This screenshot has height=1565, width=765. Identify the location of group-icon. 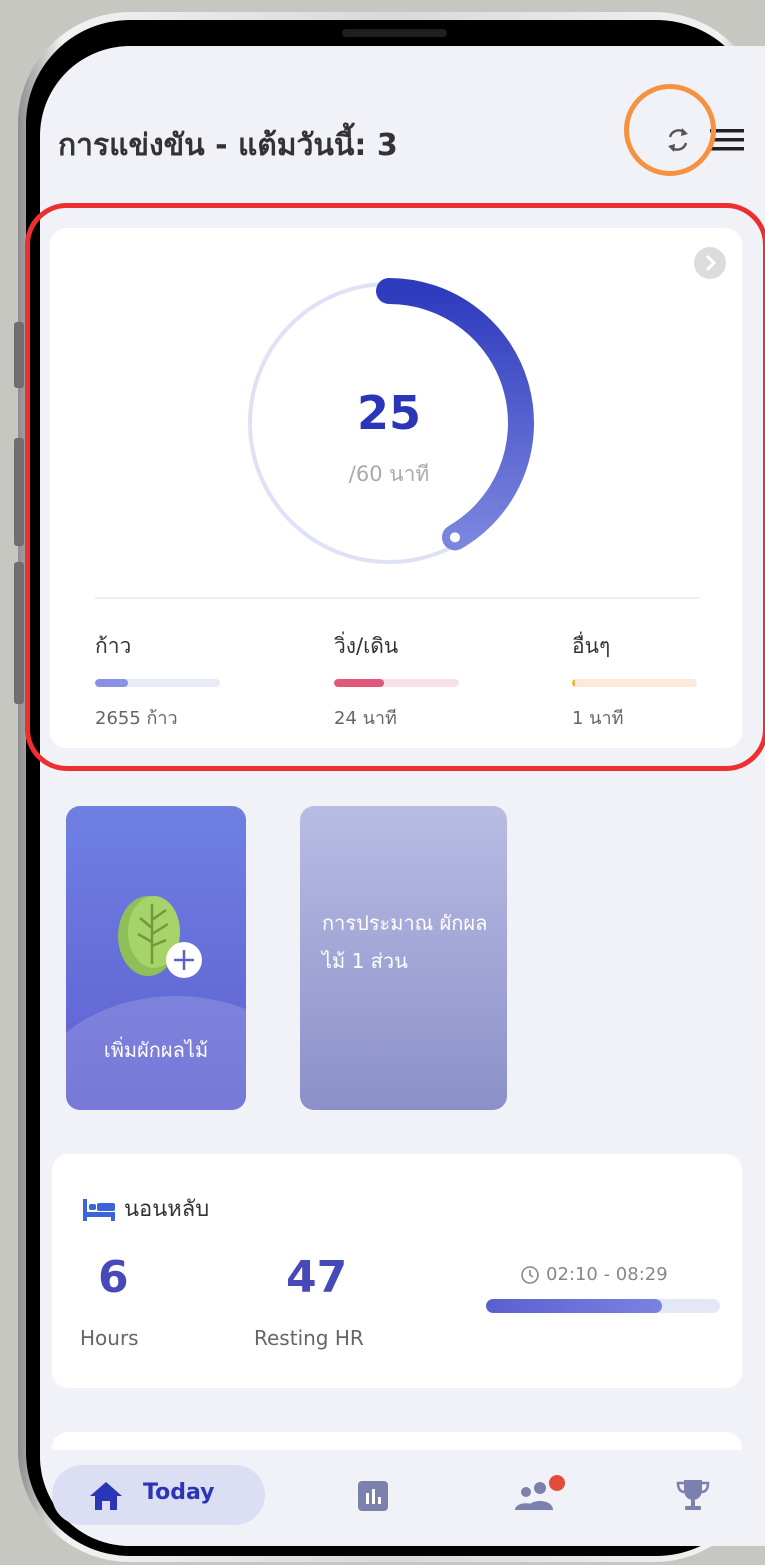
(540, 1493).